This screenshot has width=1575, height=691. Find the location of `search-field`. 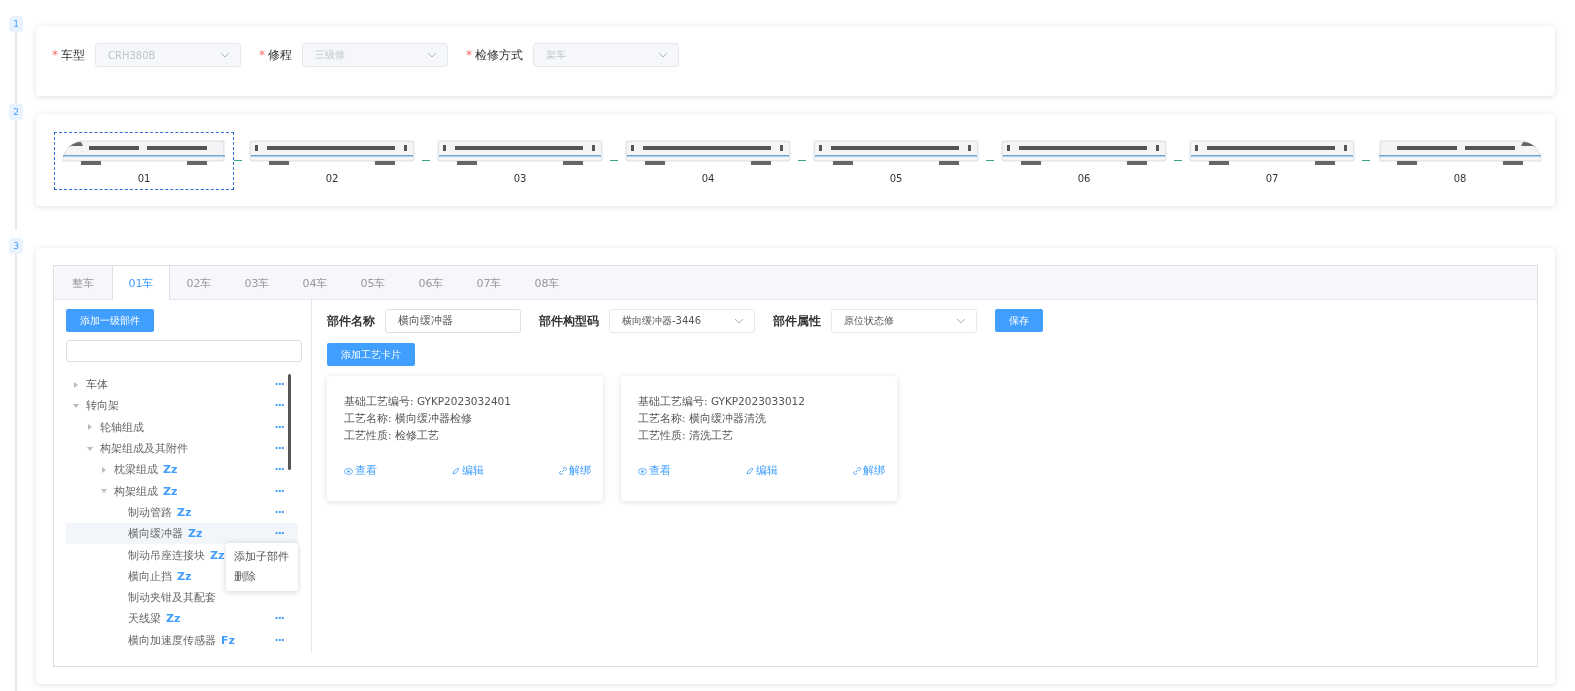

search-field is located at coordinates (184, 351).